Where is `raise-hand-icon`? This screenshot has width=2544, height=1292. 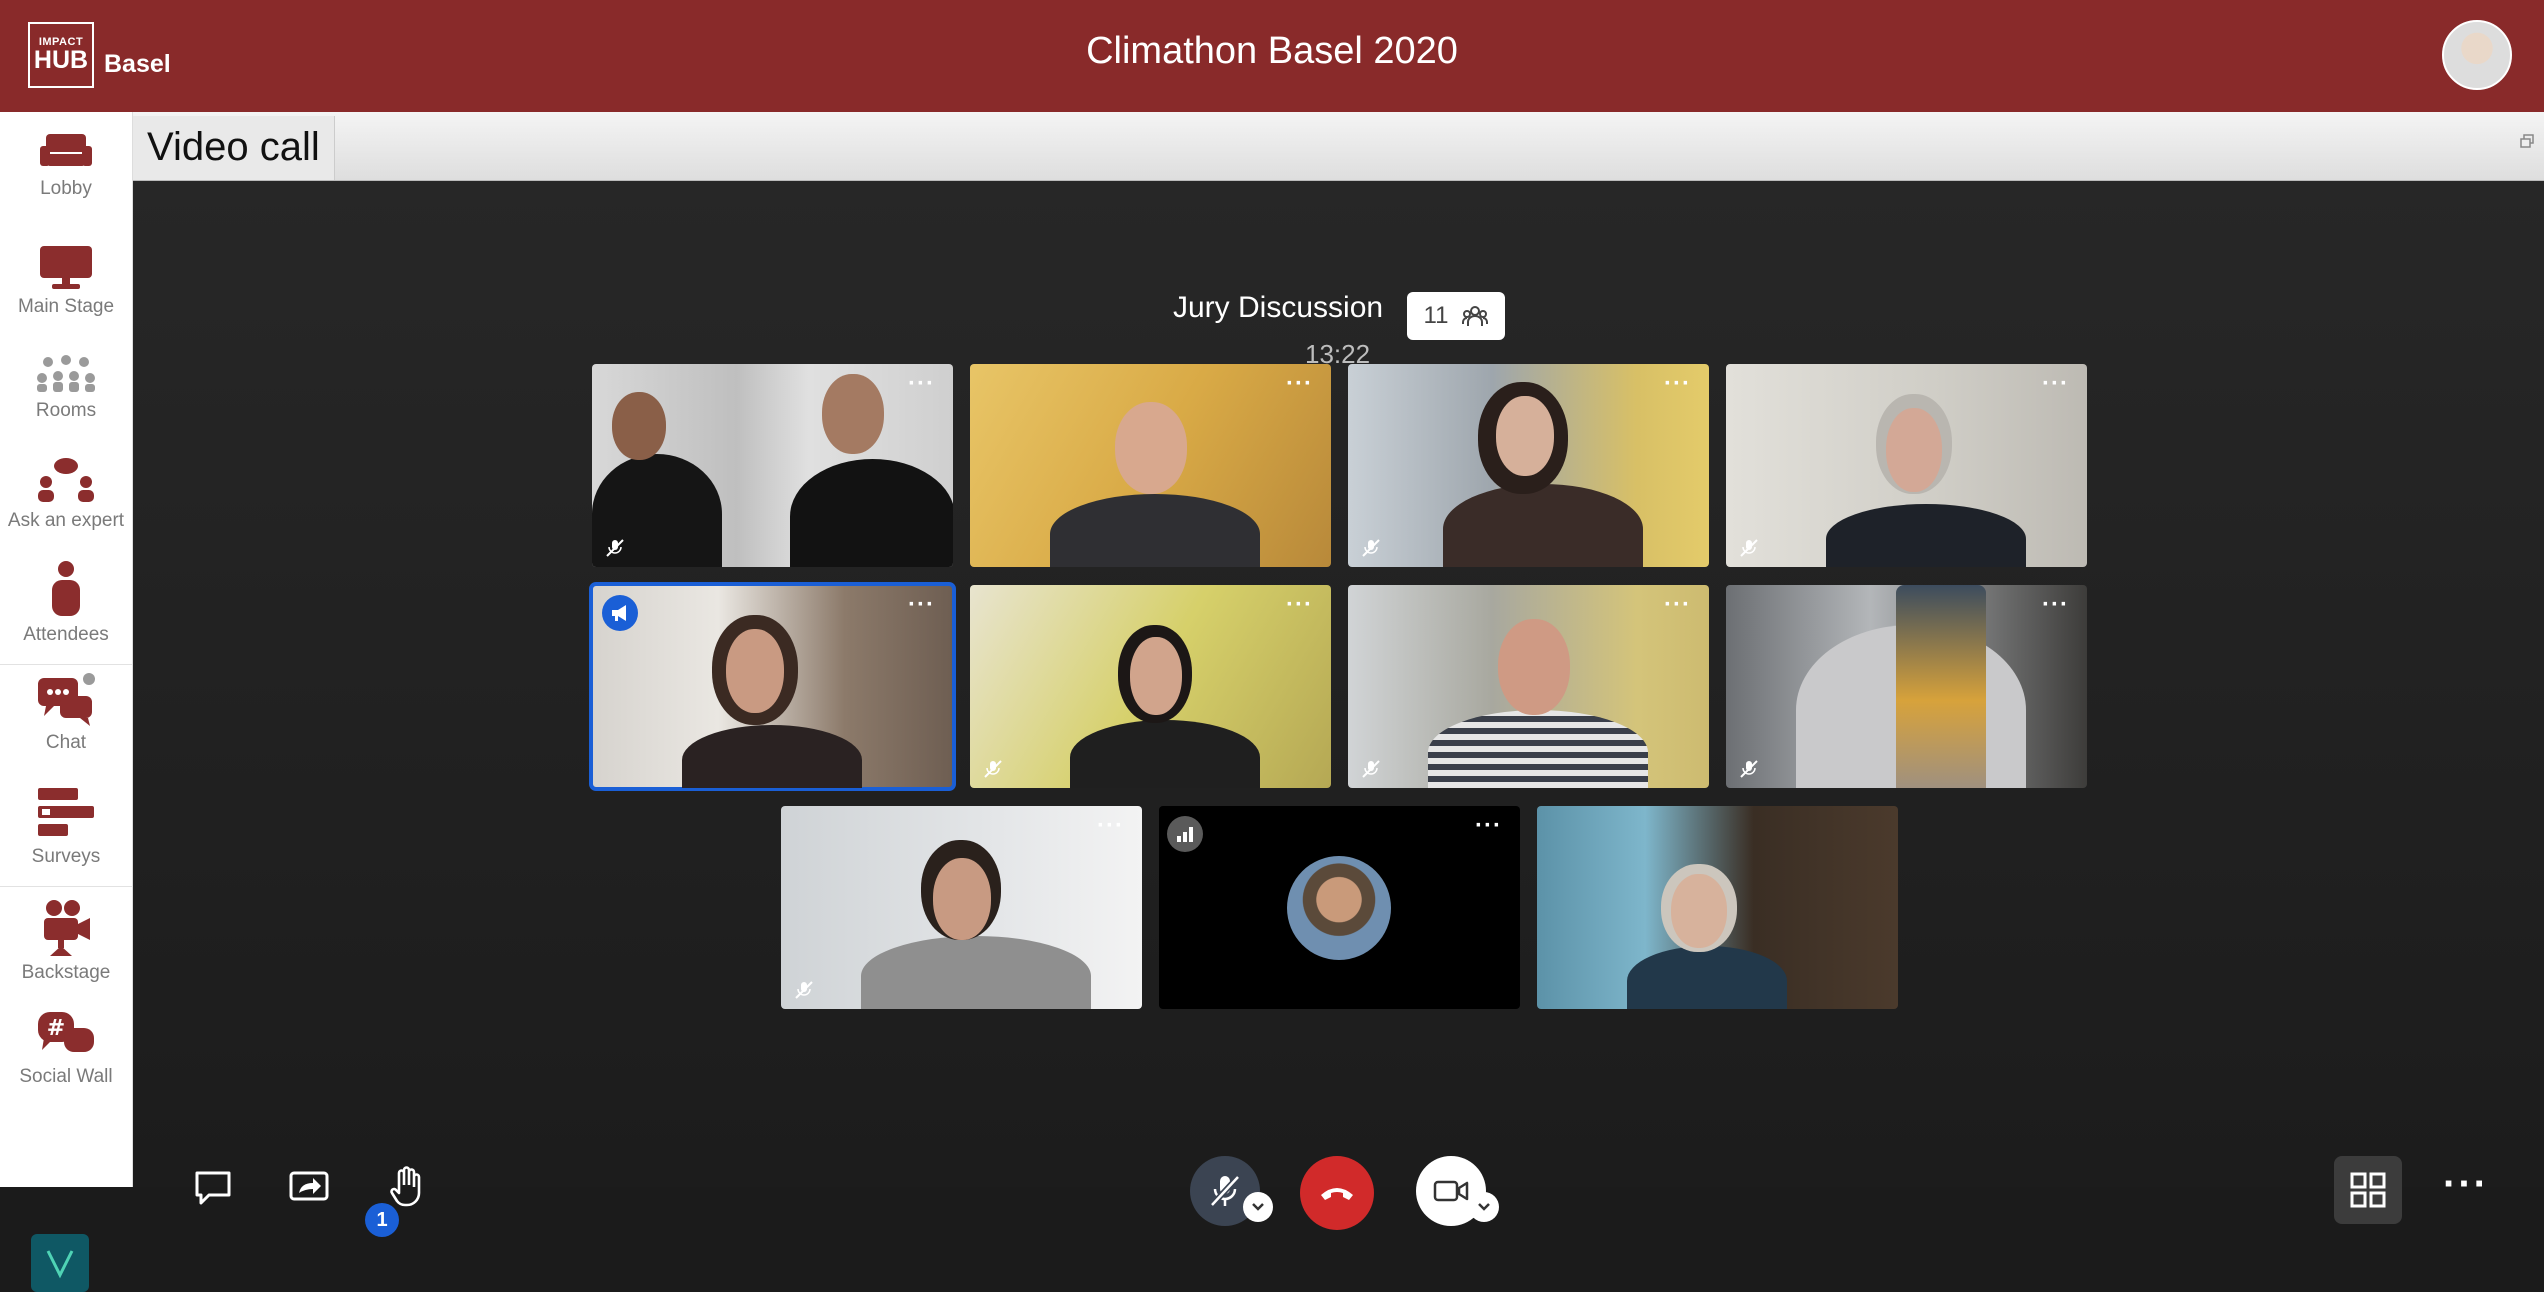 raise-hand-icon is located at coordinates (407, 1187).